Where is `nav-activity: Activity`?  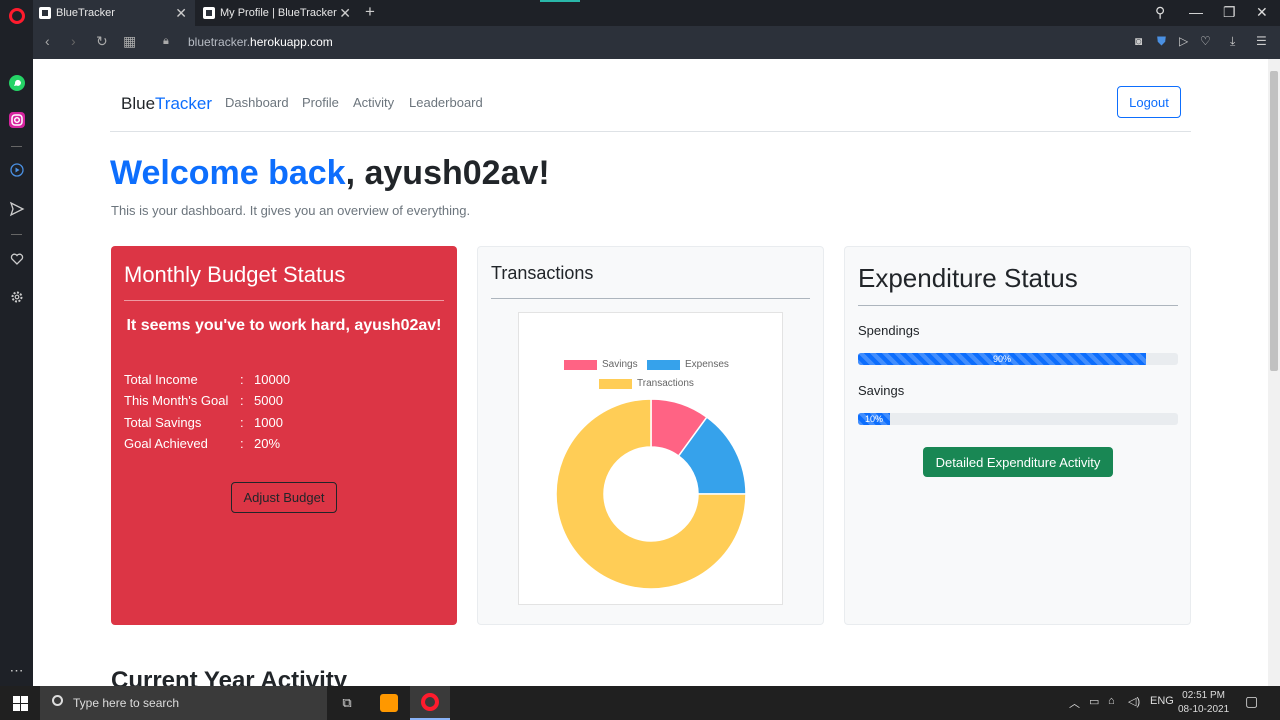
nav-activity: Activity is located at coordinates (373, 102).